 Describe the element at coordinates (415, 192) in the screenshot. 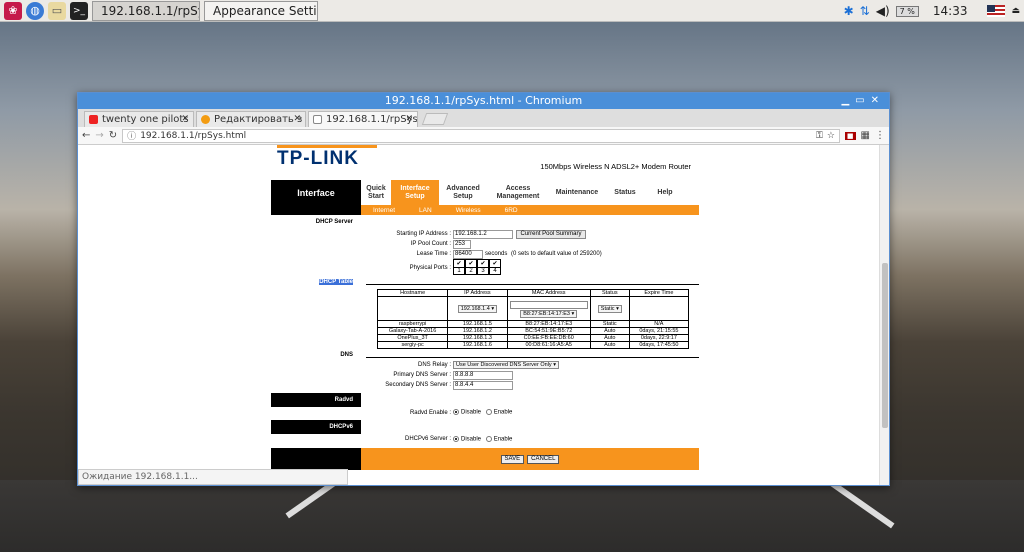

I see `nav-interface-setup: Interface Setup` at that location.